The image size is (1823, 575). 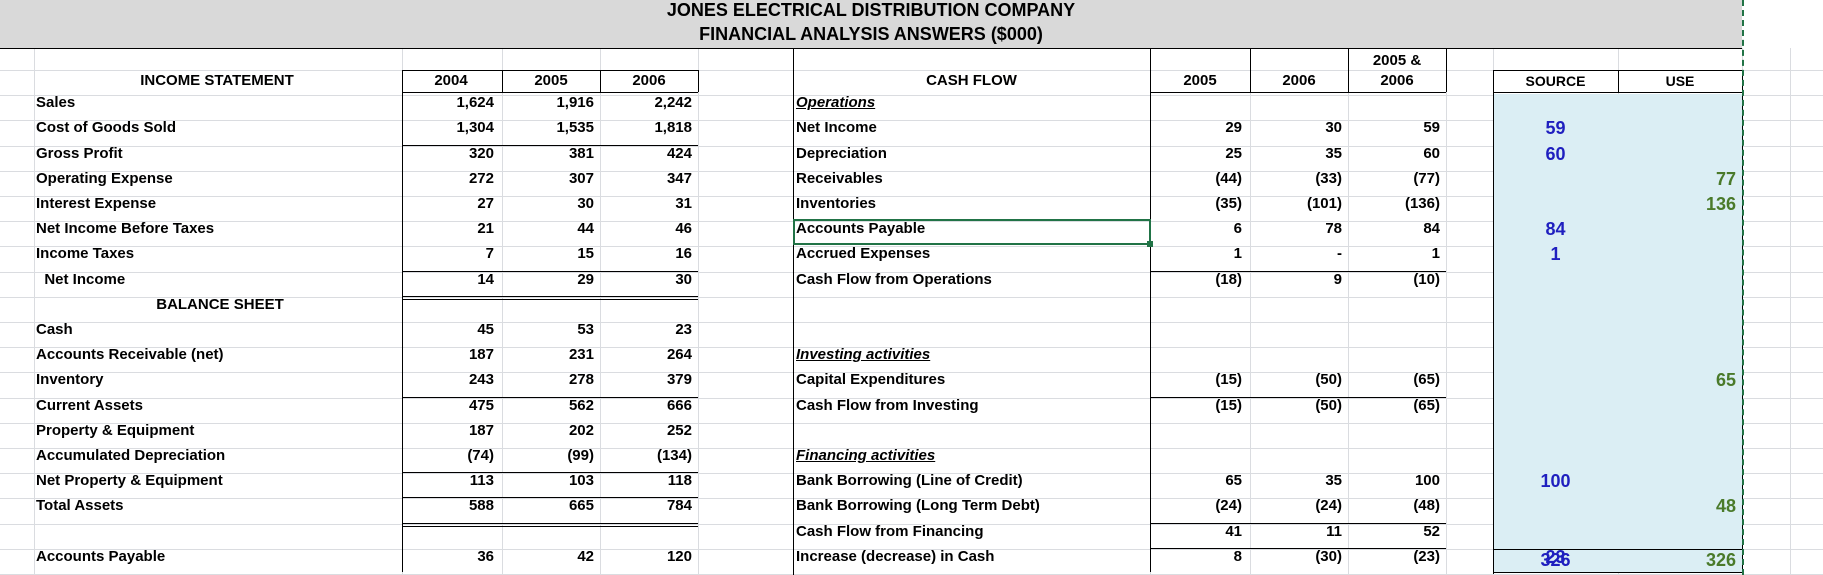 I want to click on fill-handle, so click(x=1150, y=244).